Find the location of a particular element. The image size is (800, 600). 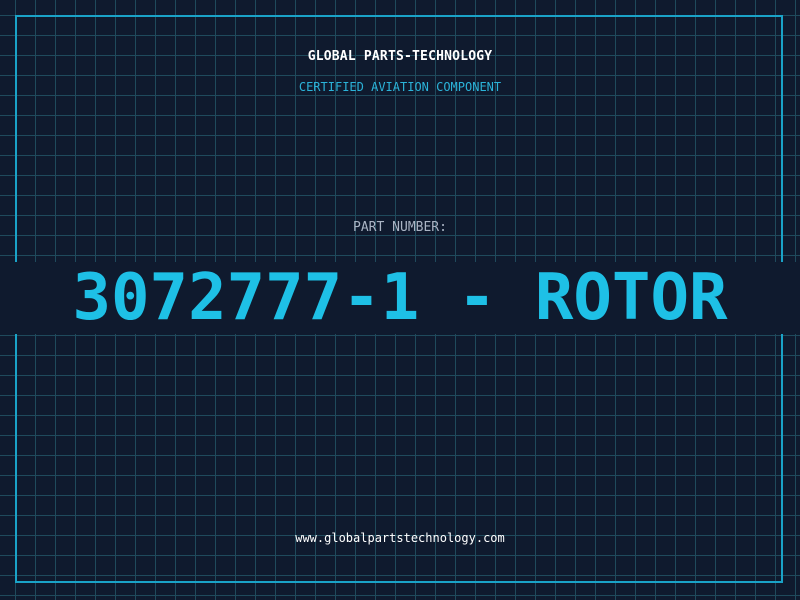

website-url: www.globalpartstechnology.com is located at coordinates (400, 538).